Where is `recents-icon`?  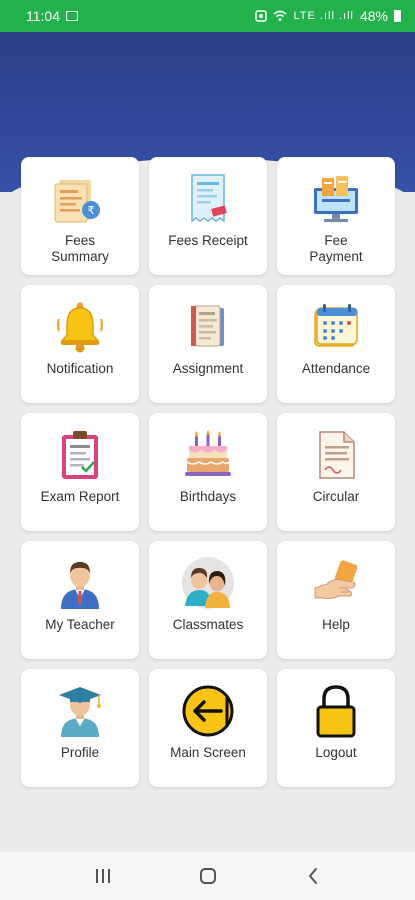
recents-icon is located at coordinates (102, 876).